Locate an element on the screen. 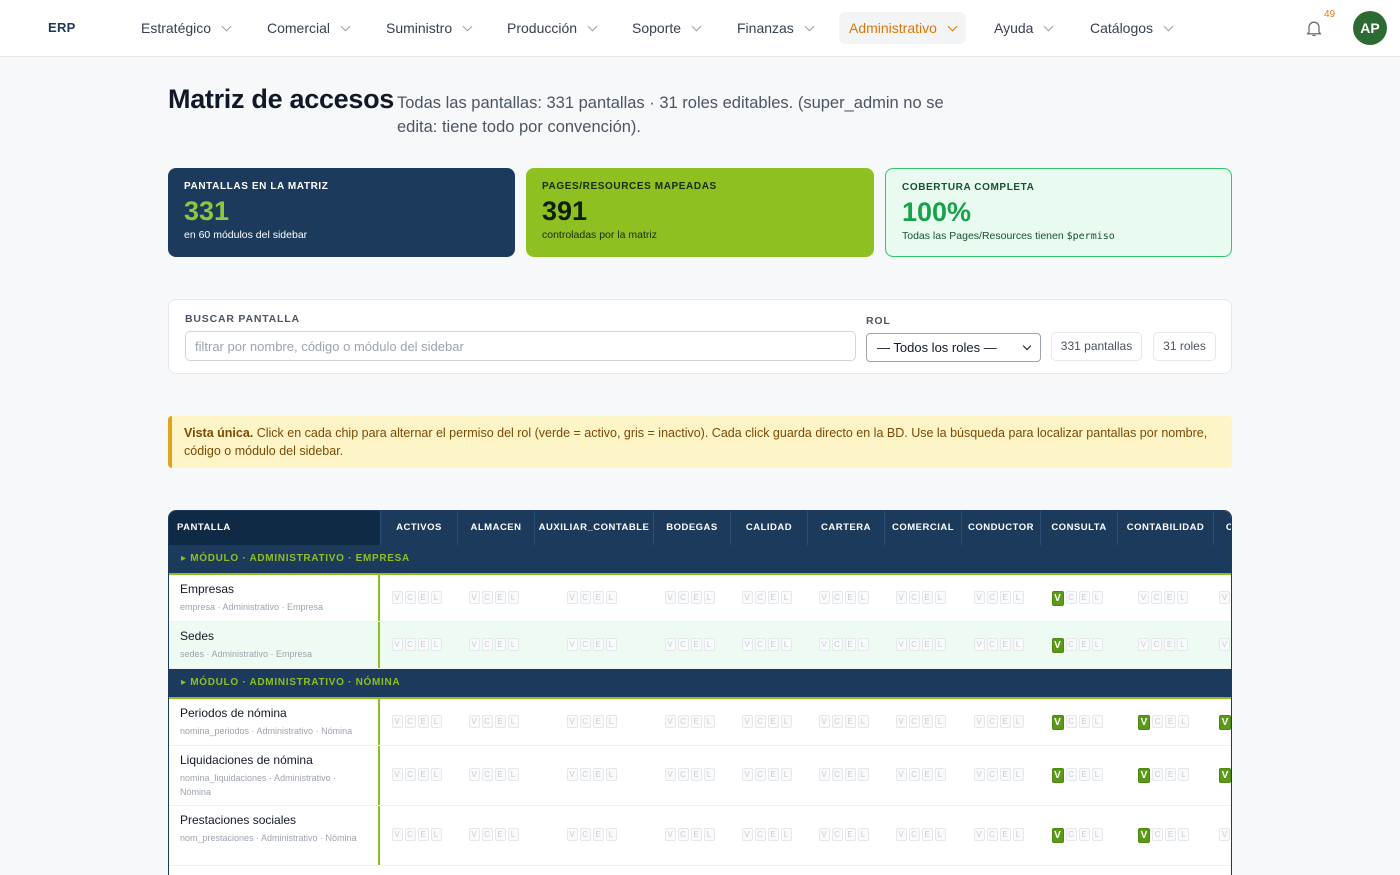 Image resolution: width=1400 pixels, height=875 pixels. column-header-role: AUXILIAR_CONTABLE is located at coordinates (593, 528).